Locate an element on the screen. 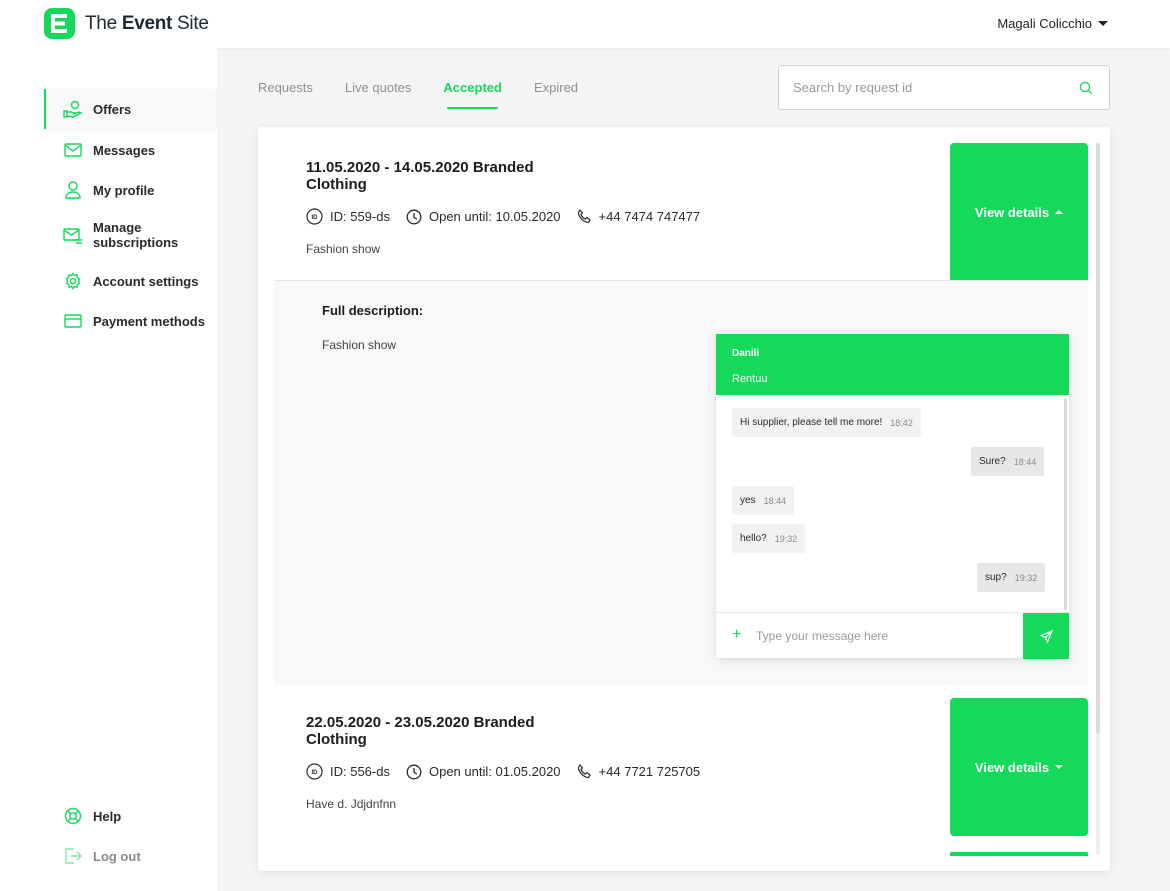 This screenshot has height=891, width=1170. chat-message-input is located at coordinates (886, 635).